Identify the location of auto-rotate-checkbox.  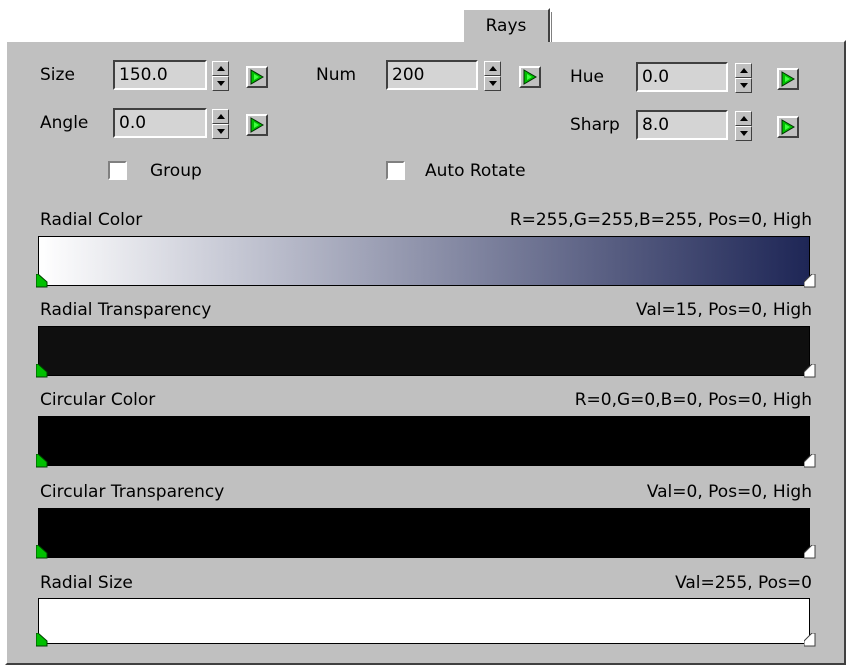
(395, 170).